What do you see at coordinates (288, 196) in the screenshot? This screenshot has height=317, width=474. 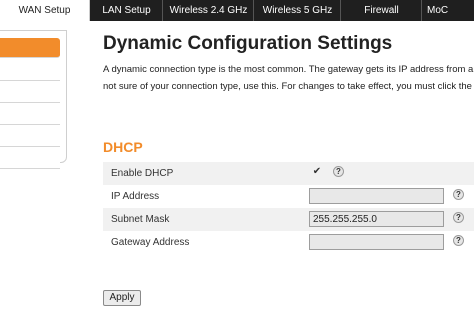 I see `ip-address-row: IP Address ?` at bounding box center [288, 196].